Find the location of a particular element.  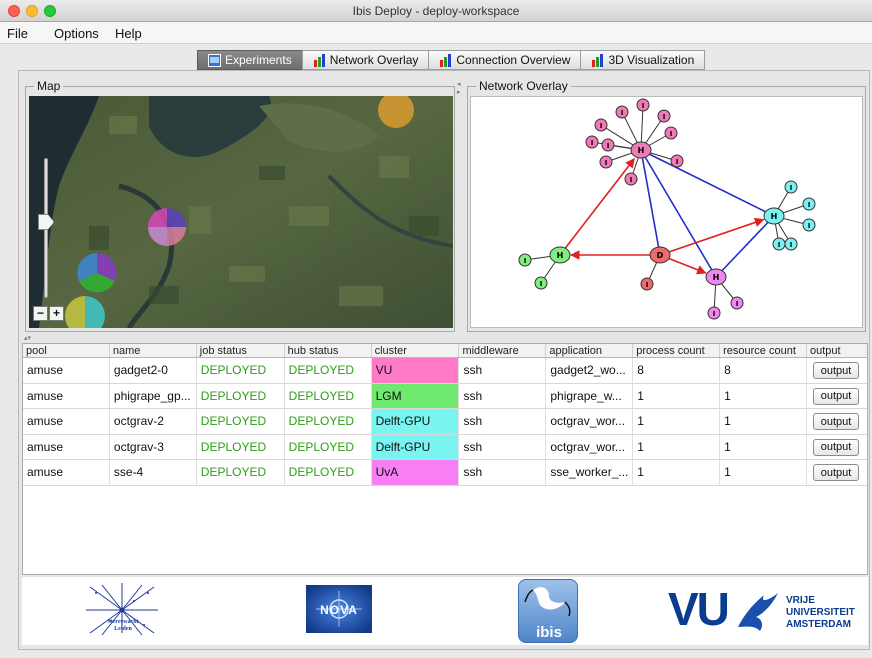

menu-file: File is located at coordinates (17, 33).